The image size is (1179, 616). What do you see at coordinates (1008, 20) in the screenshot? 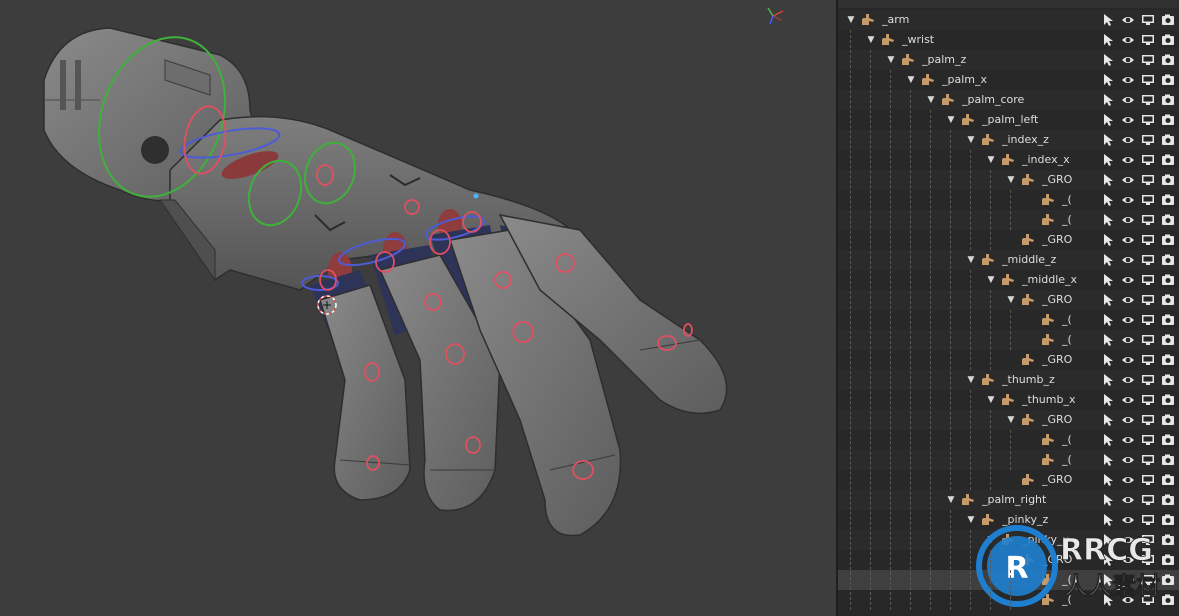
I see `outliner-row: ▼ _arm` at bounding box center [1008, 20].